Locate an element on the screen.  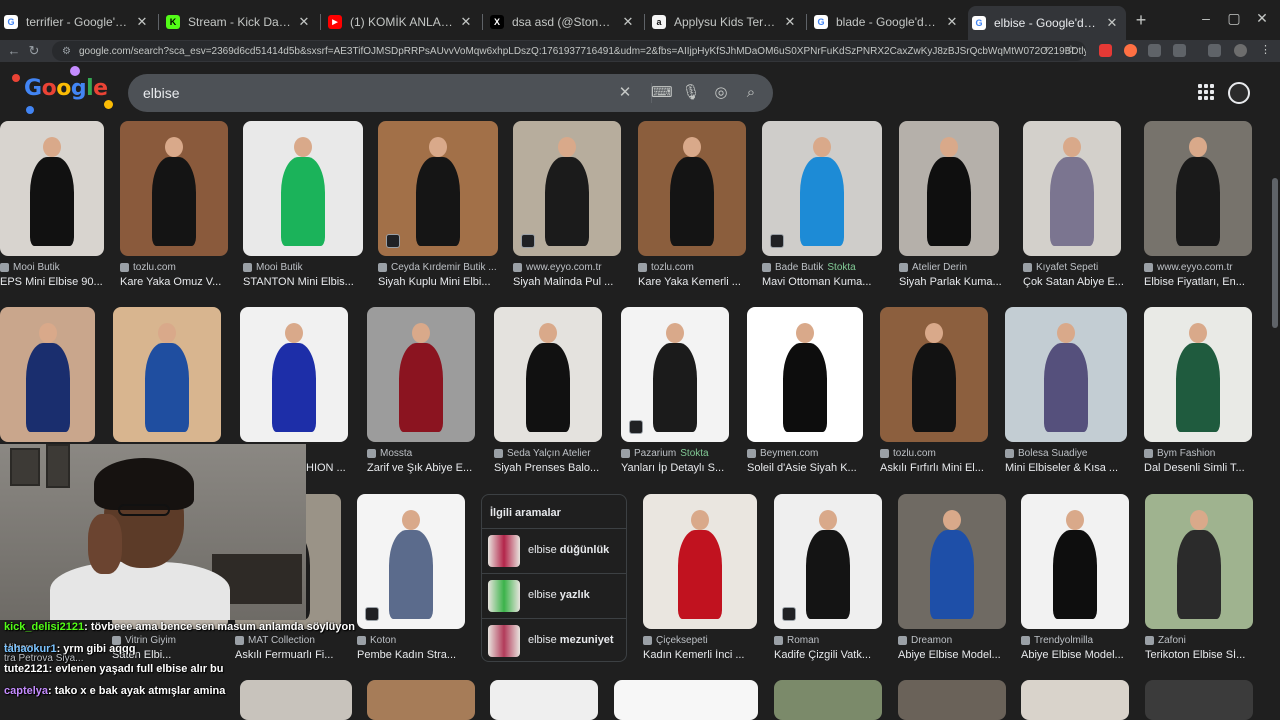
result-source: www.eyyo.com.tr is located at coordinates (567, 267).